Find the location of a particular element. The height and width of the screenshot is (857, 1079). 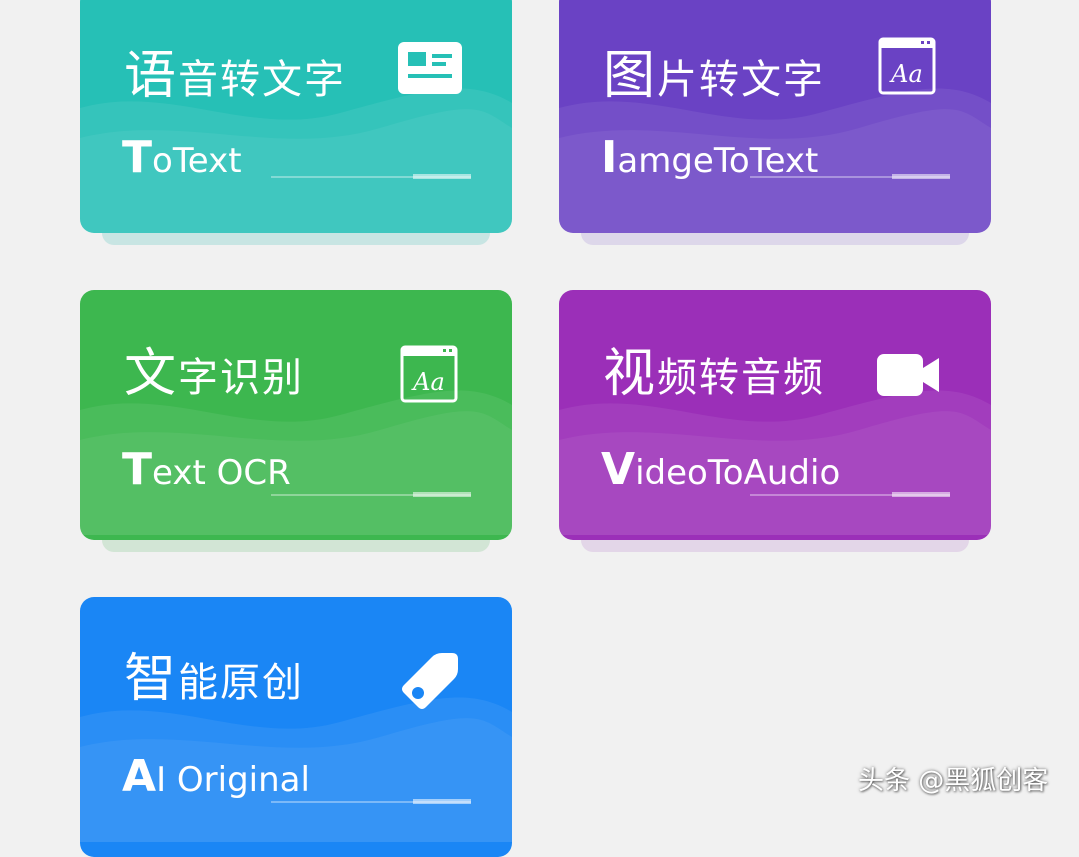

card-subtitle: AI Original is located at coordinates (216, 777).